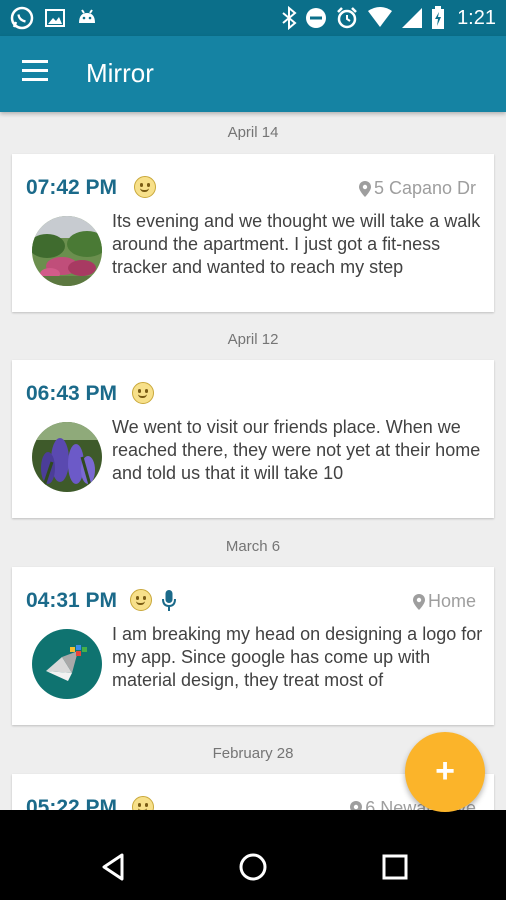  Describe the element at coordinates (289, 18) in the screenshot. I see `bluetooth-icon` at that location.